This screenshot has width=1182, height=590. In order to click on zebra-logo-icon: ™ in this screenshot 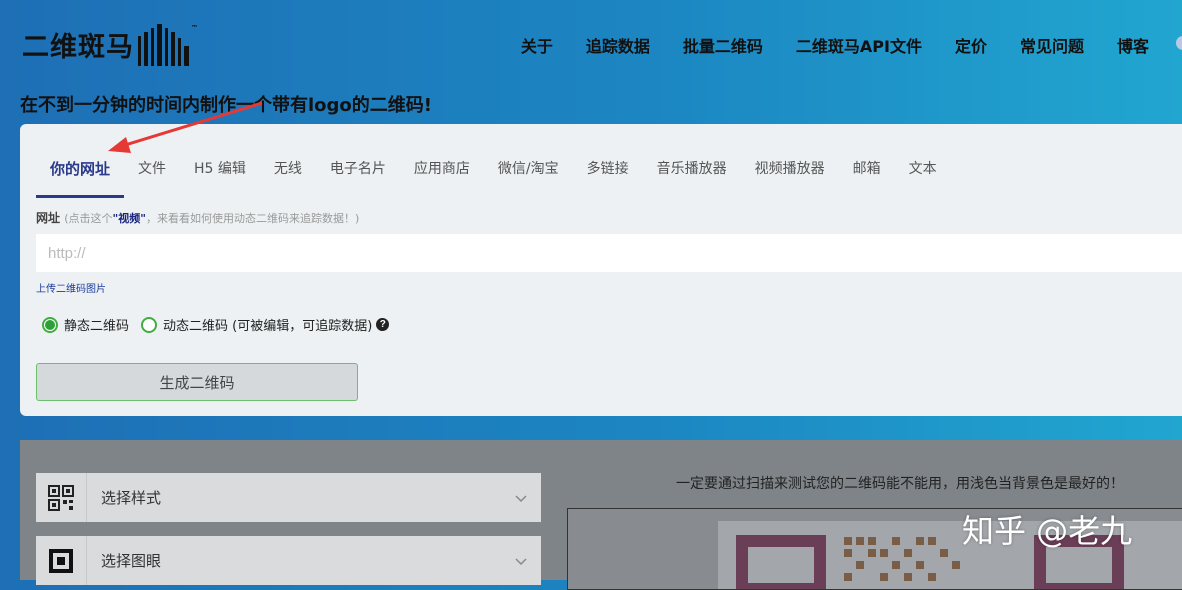, I will do `click(167, 45)`.